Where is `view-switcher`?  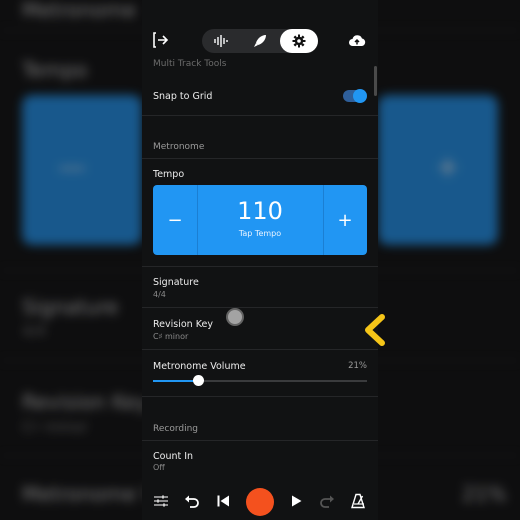
view-switcher is located at coordinates (260, 41).